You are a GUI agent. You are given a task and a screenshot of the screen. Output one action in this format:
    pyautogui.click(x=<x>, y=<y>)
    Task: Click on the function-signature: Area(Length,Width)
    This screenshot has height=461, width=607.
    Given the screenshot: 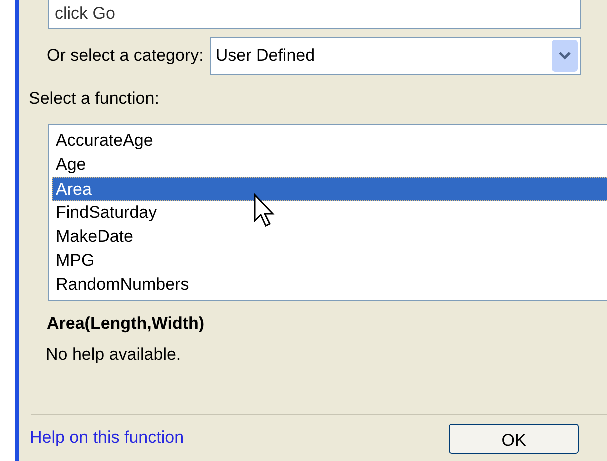 What is the action you would take?
    pyautogui.click(x=126, y=323)
    